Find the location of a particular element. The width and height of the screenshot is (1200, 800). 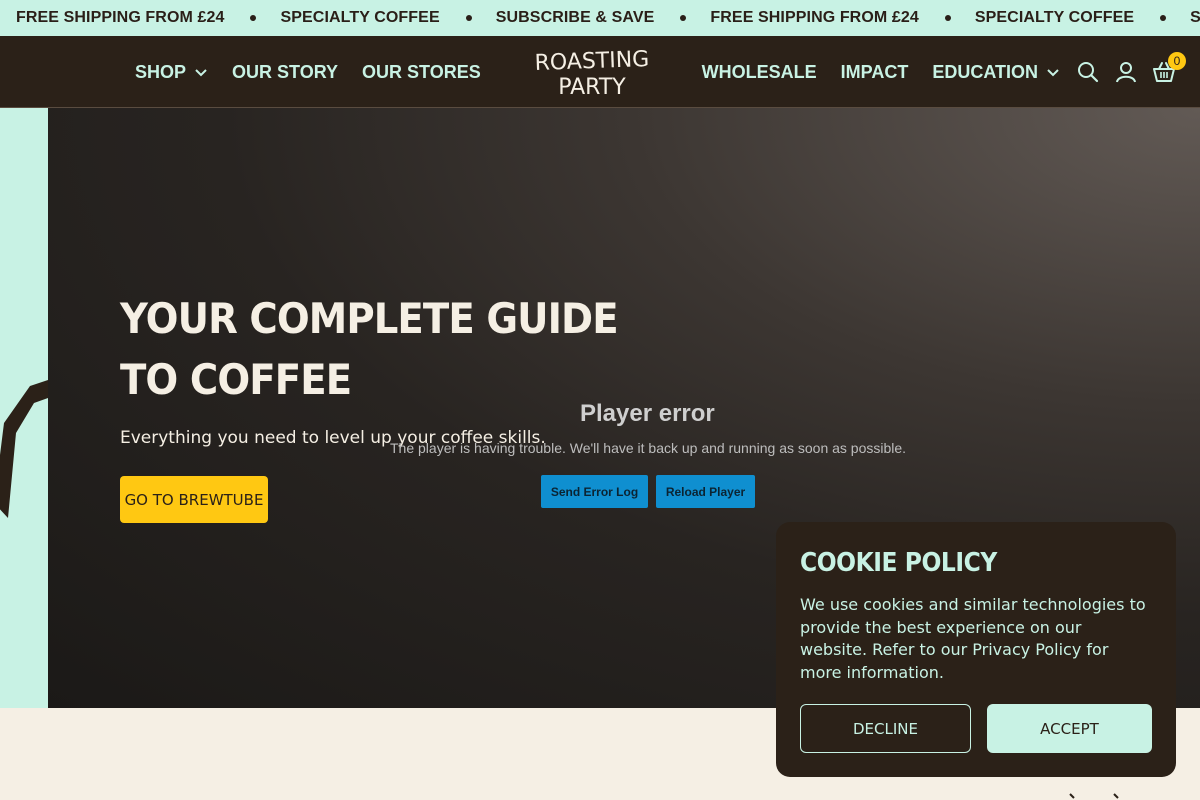

user-icon is located at coordinates (1126, 72).